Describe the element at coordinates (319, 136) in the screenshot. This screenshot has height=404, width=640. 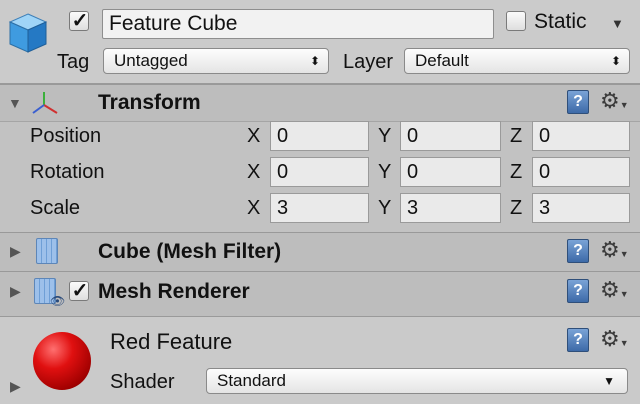
I see `position-x-input: 0` at that location.